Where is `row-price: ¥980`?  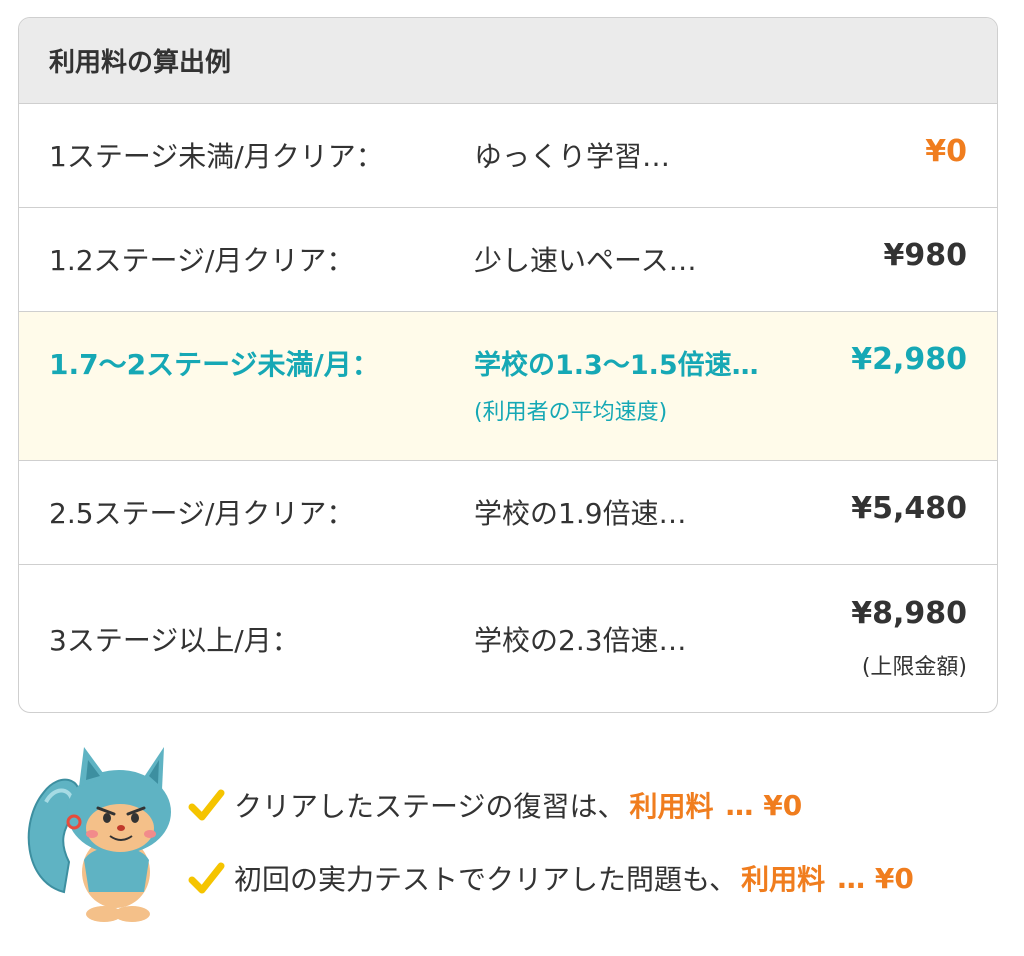
row-price: ¥980 is located at coordinates (925, 255).